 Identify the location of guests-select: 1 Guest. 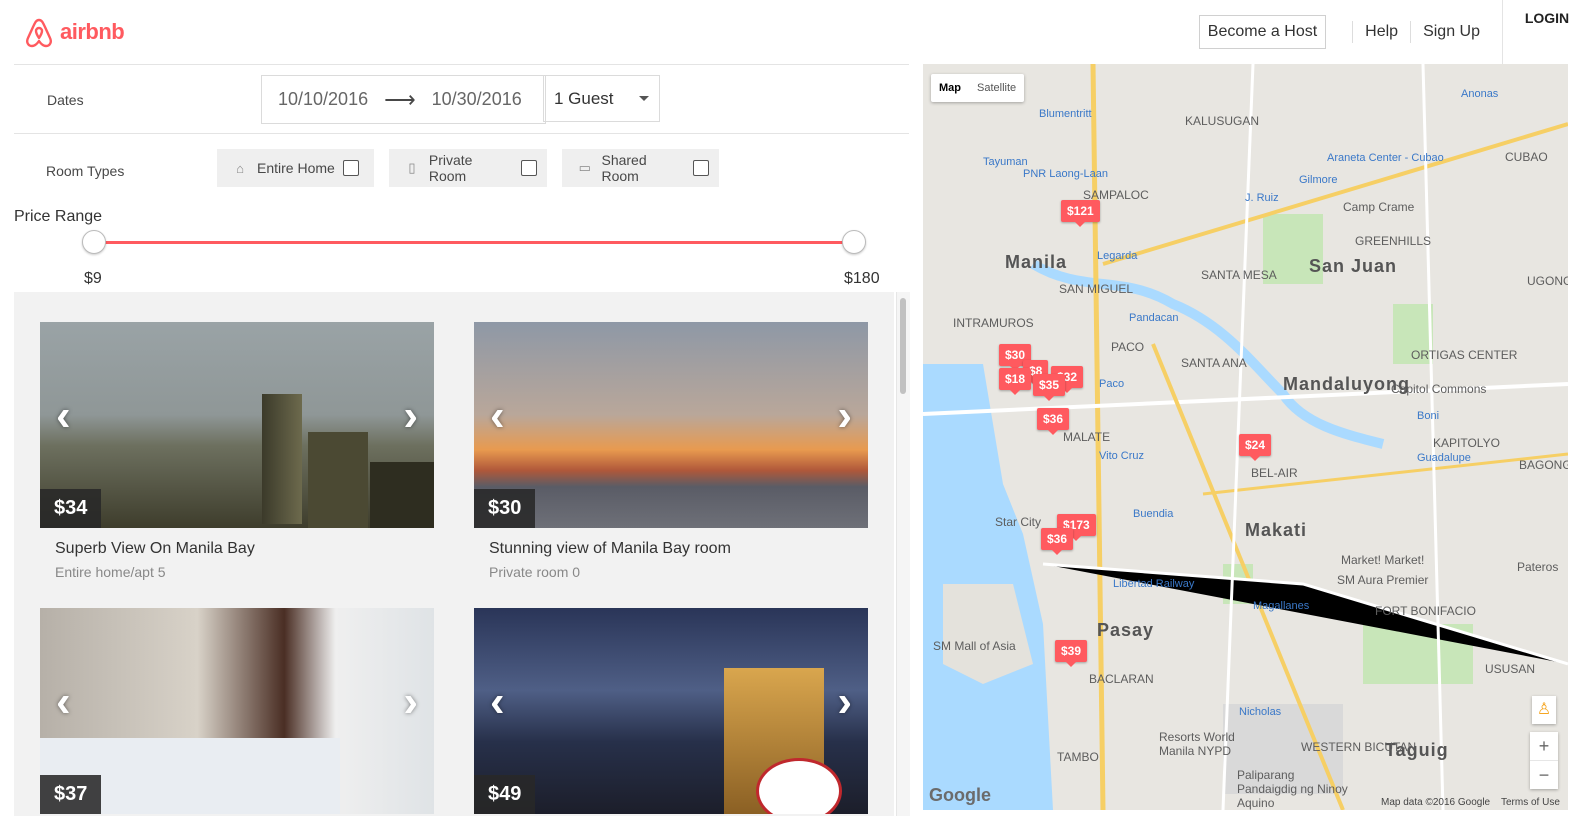
(601, 98).